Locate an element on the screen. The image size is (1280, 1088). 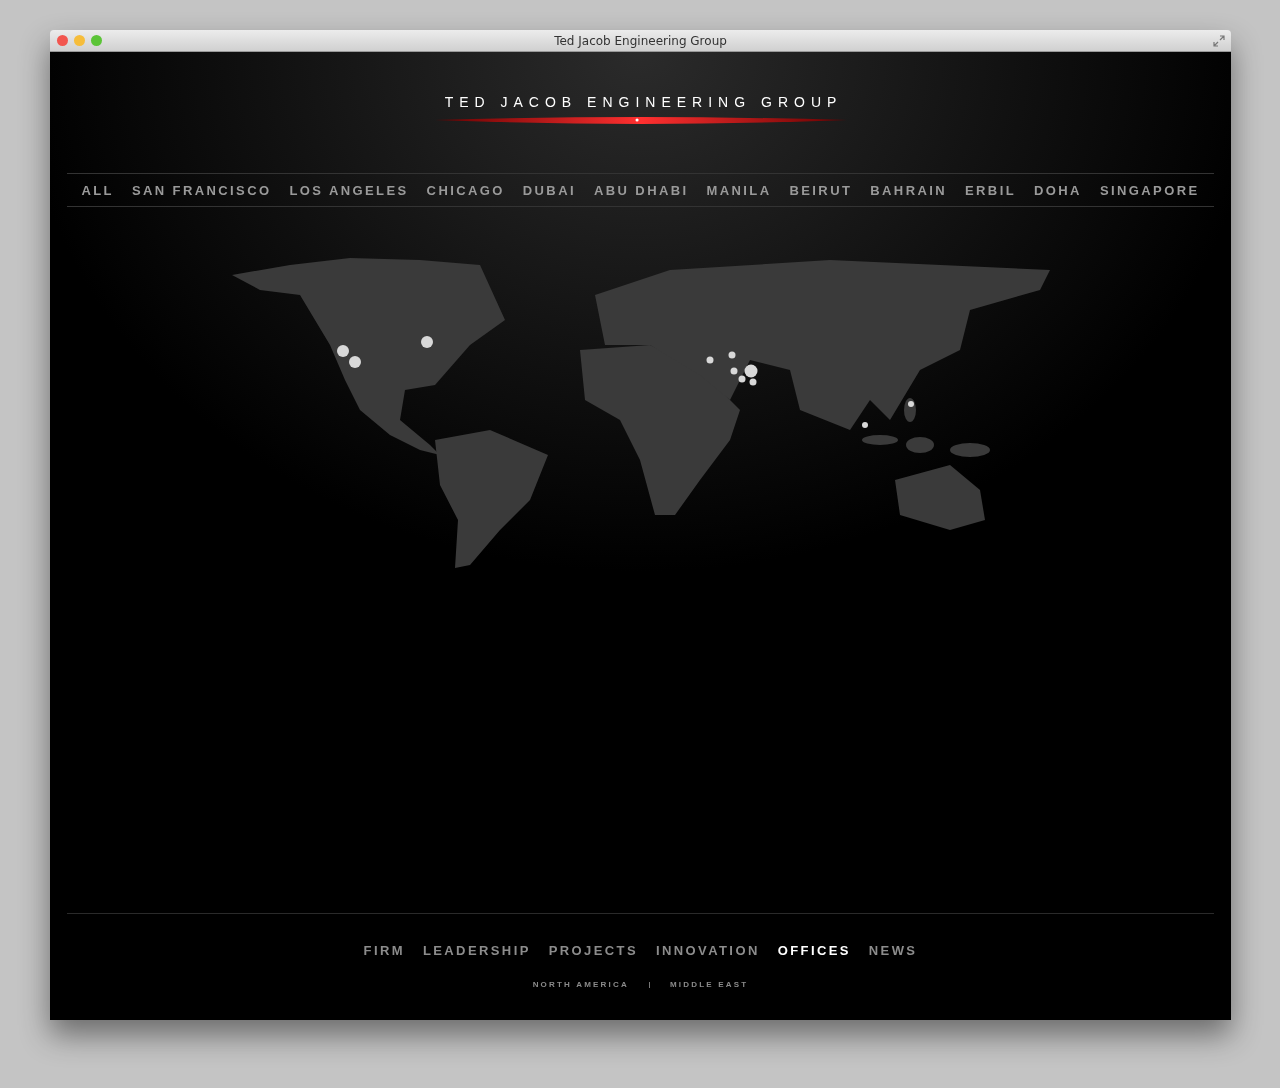
office-filter-link: CHICAGO is located at coordinates (465, 190).